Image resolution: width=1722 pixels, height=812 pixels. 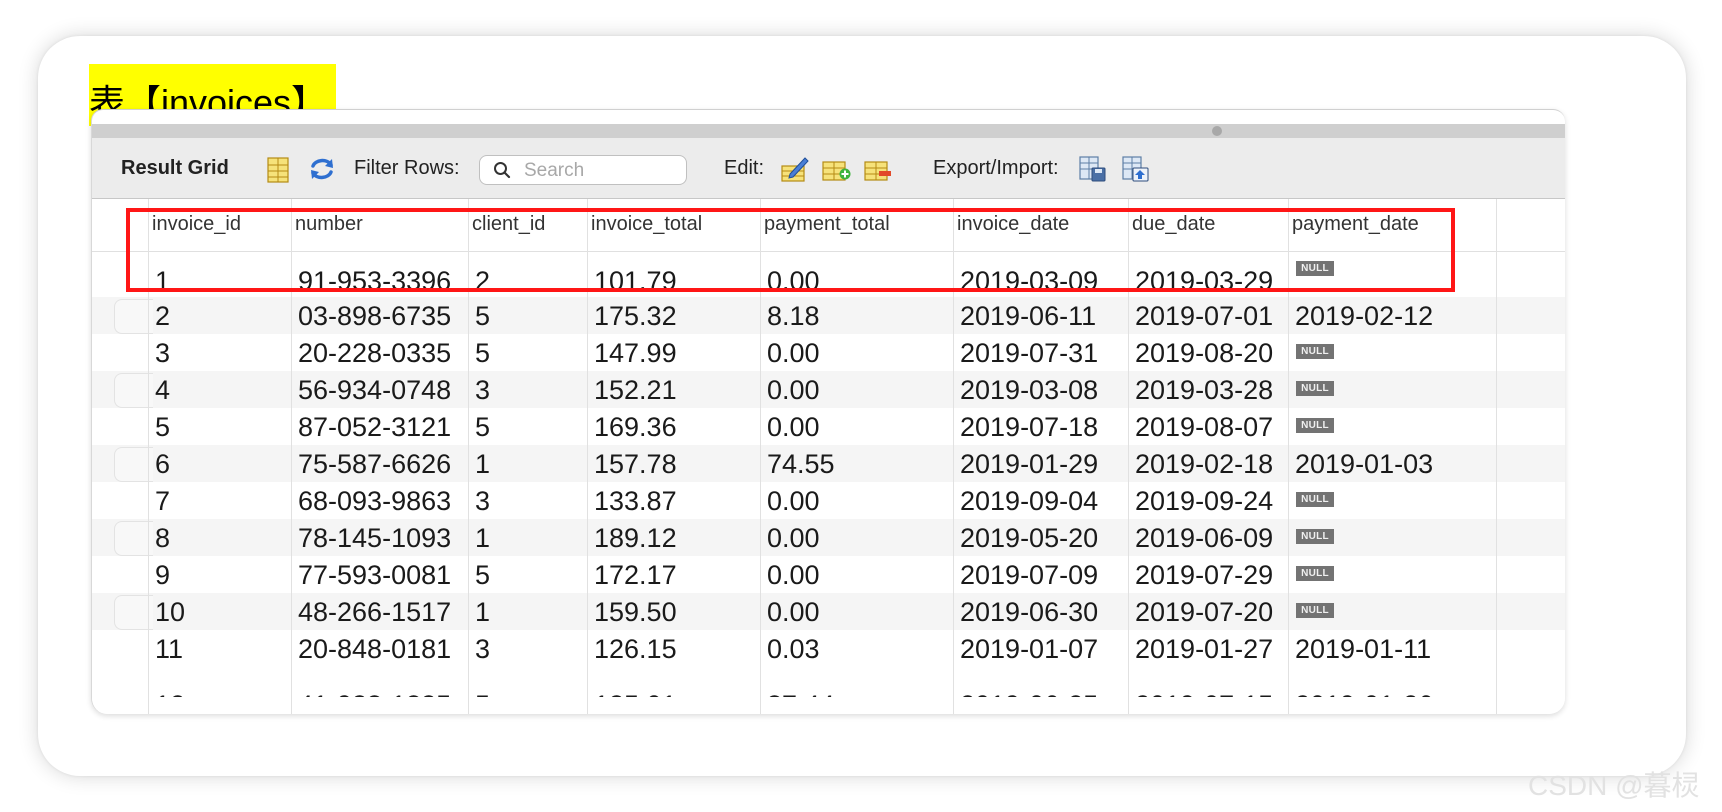 I want to click on filter-search-box, so click(x=583, y=170).